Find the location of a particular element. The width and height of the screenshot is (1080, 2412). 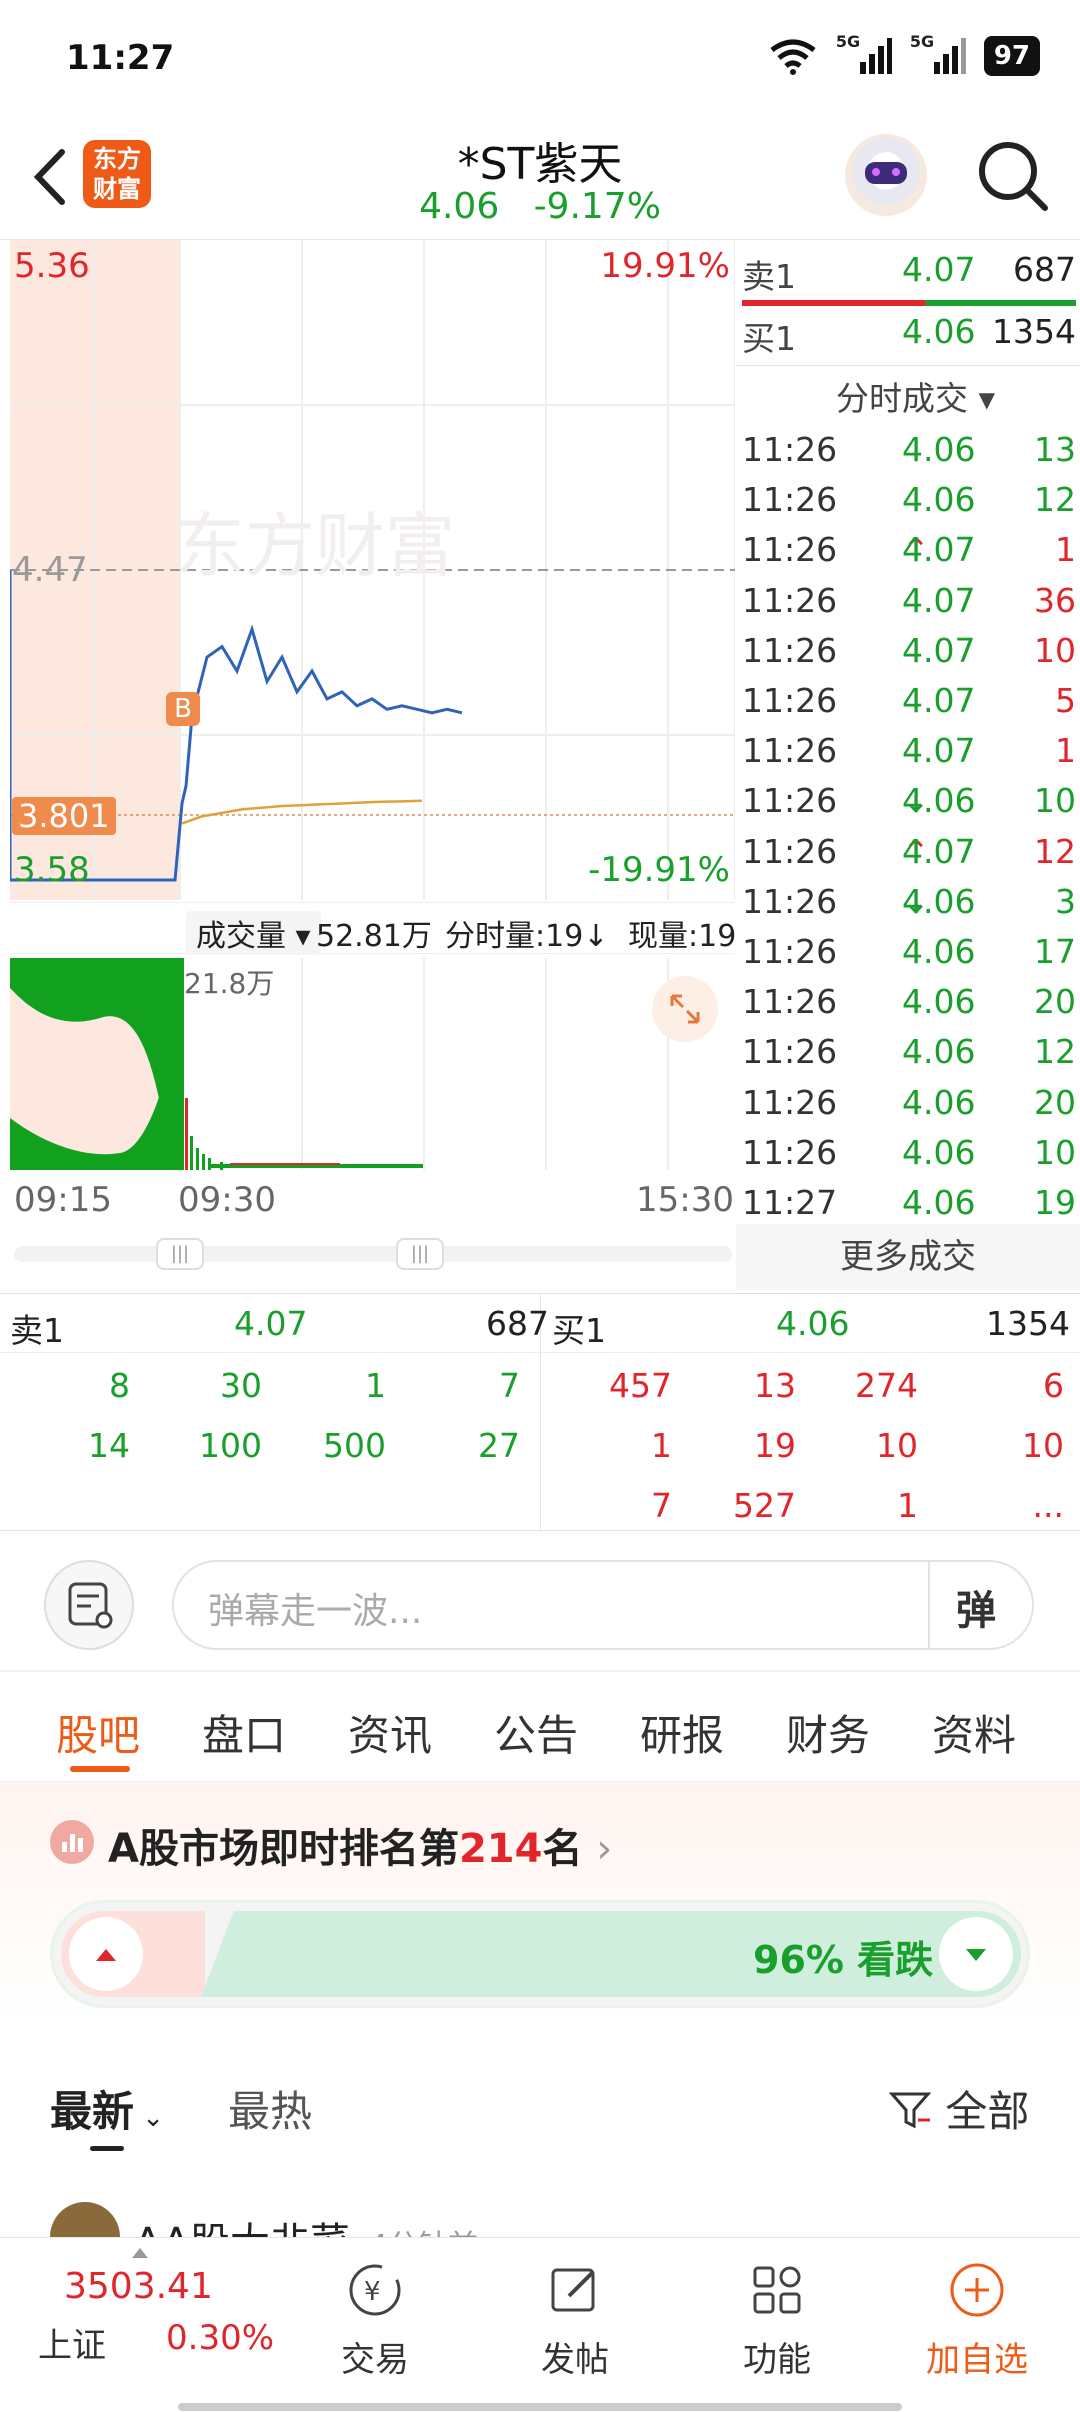

nav-trade: ¥ 交易 is located at coordinates (375, 2319).